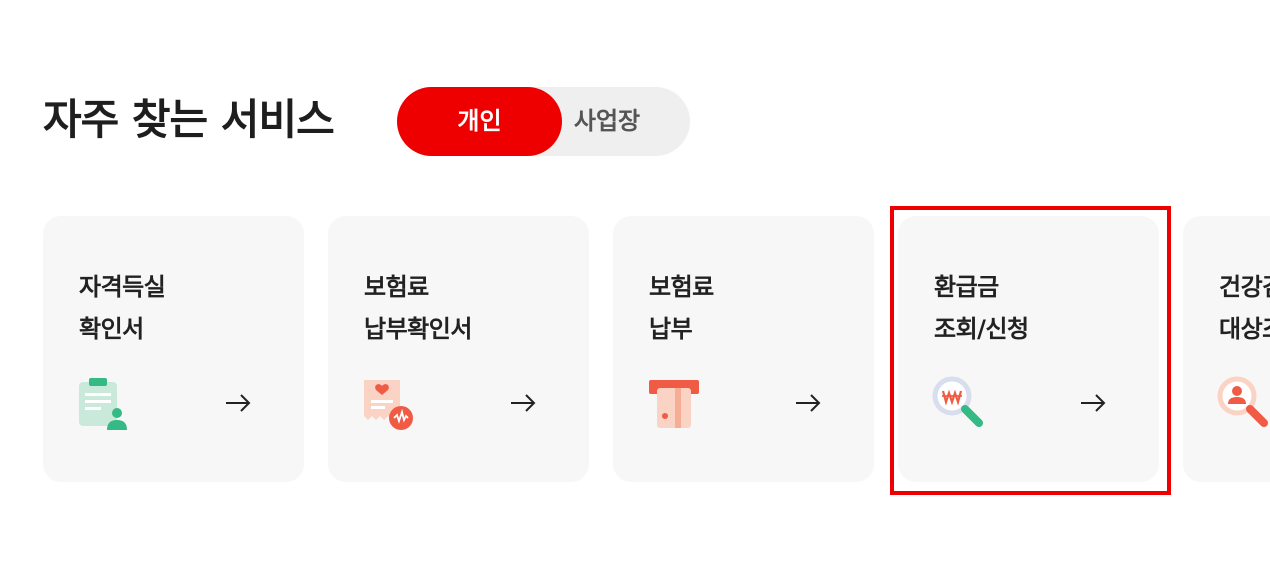 The width and height of the screenshot is (1270, 562). Describe the element at coordinates (103, 404) in the screenshot. I see `qualification-document-icon` at that location.